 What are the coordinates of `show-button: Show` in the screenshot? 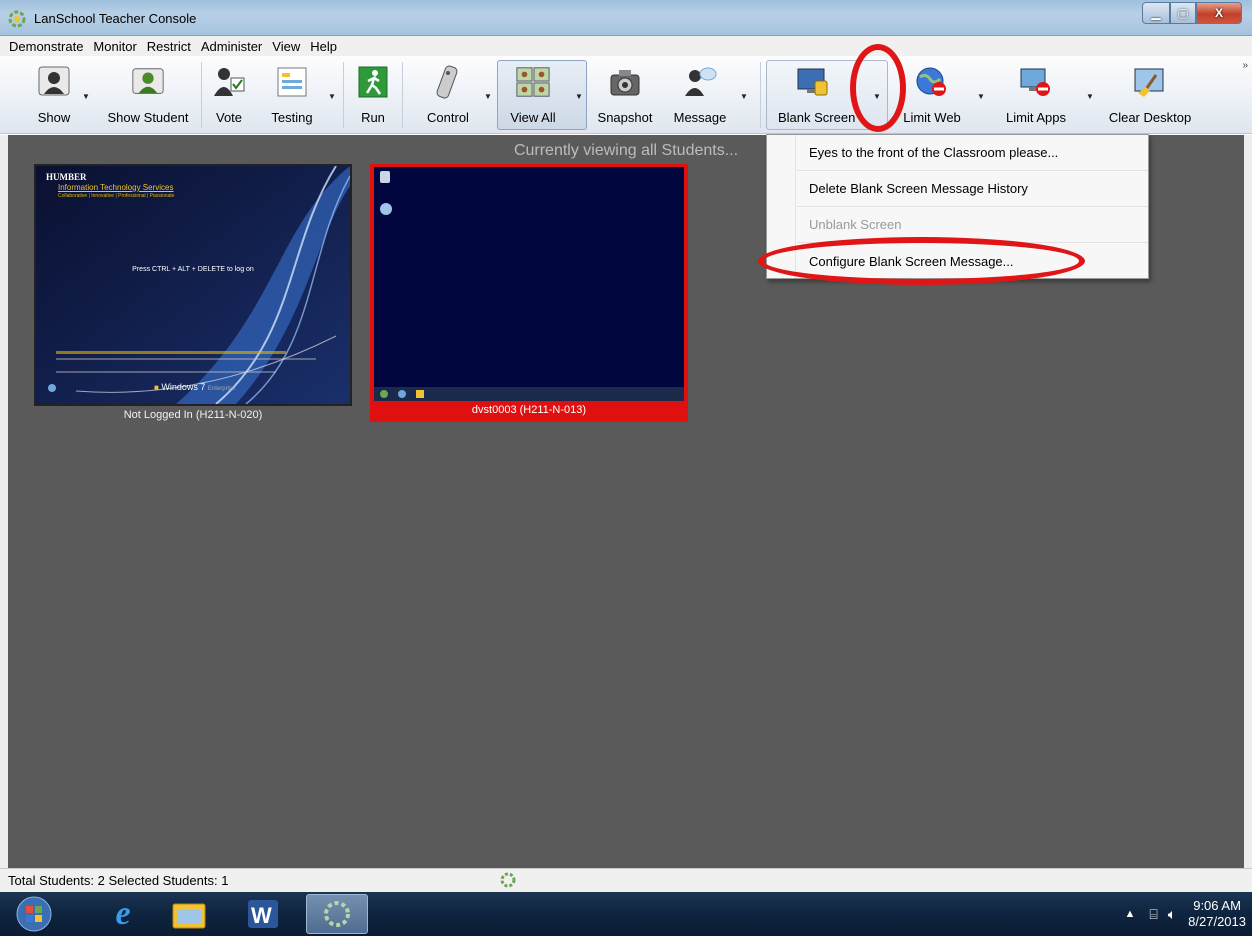 It's located at (54, 94).